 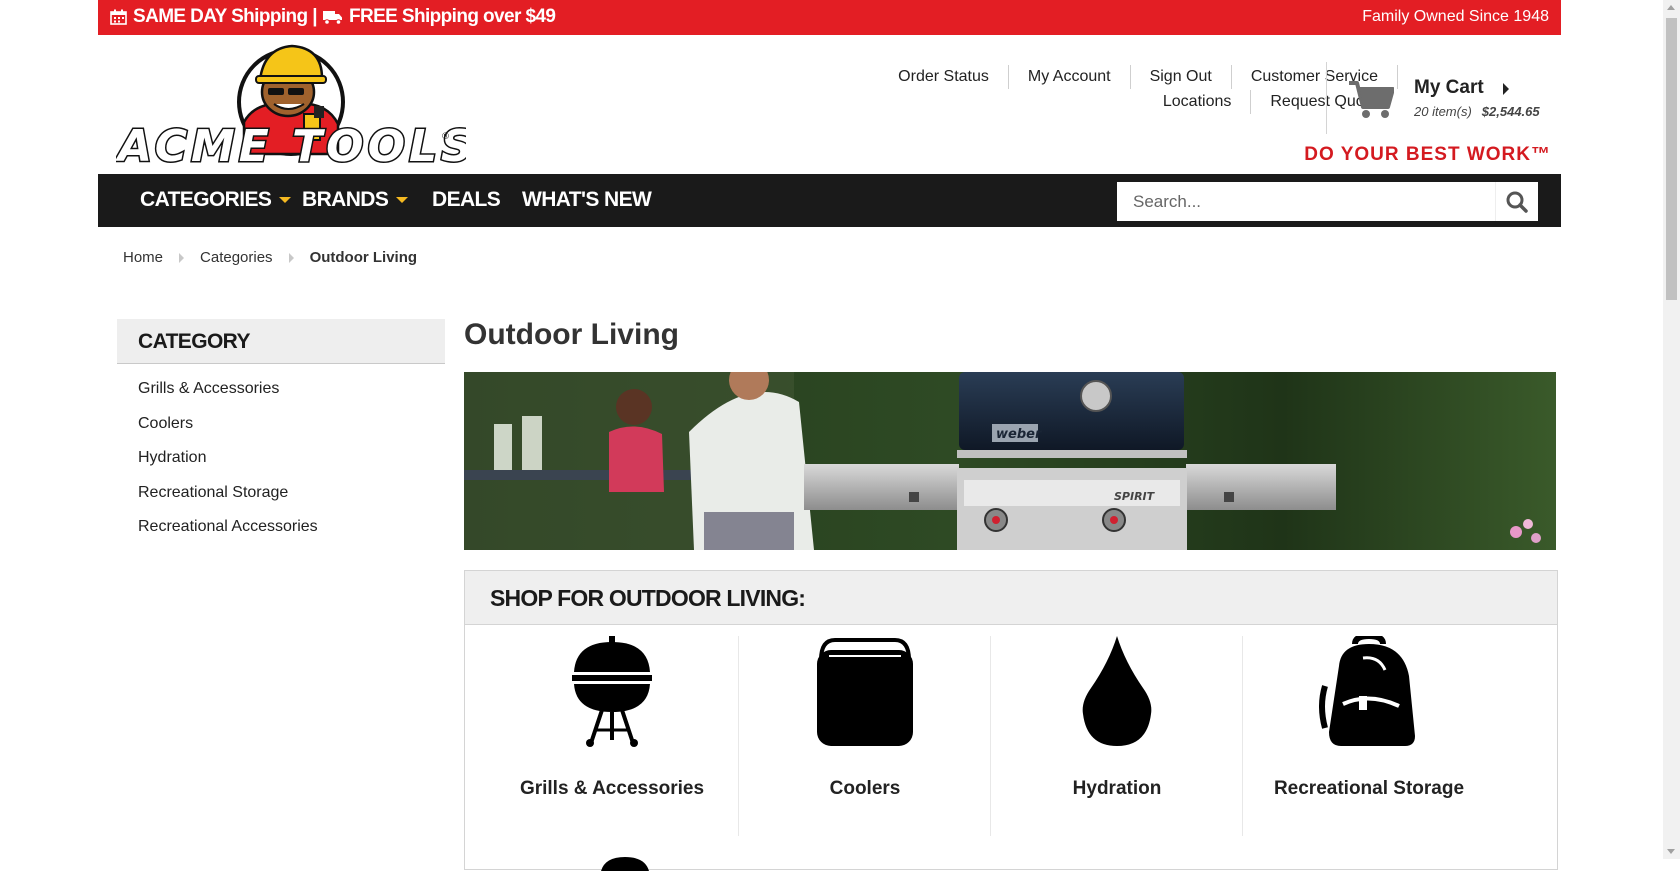 I want to click on nav-brands-label: BRANDS, so click(x=345, y=199).